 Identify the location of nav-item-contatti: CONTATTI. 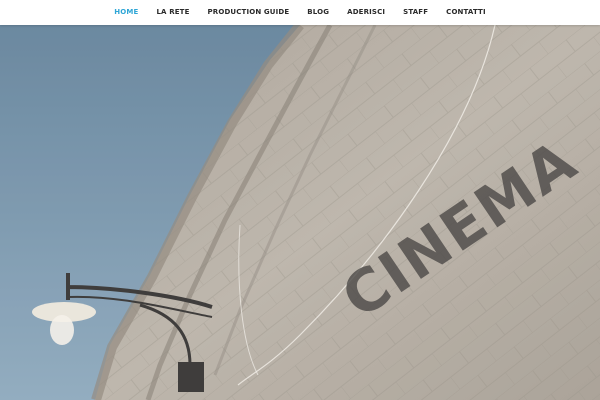
(466, 12).